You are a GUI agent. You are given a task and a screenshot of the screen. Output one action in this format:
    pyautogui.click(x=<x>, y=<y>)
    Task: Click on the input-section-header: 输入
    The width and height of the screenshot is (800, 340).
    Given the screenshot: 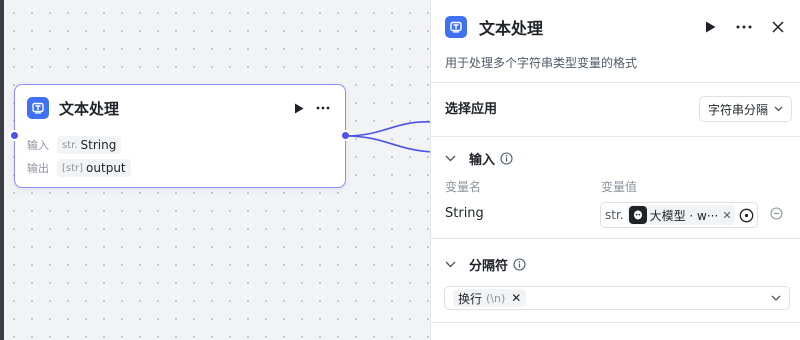 What is the action you would take?
    pyautogui.click(x=479, y=158)
    